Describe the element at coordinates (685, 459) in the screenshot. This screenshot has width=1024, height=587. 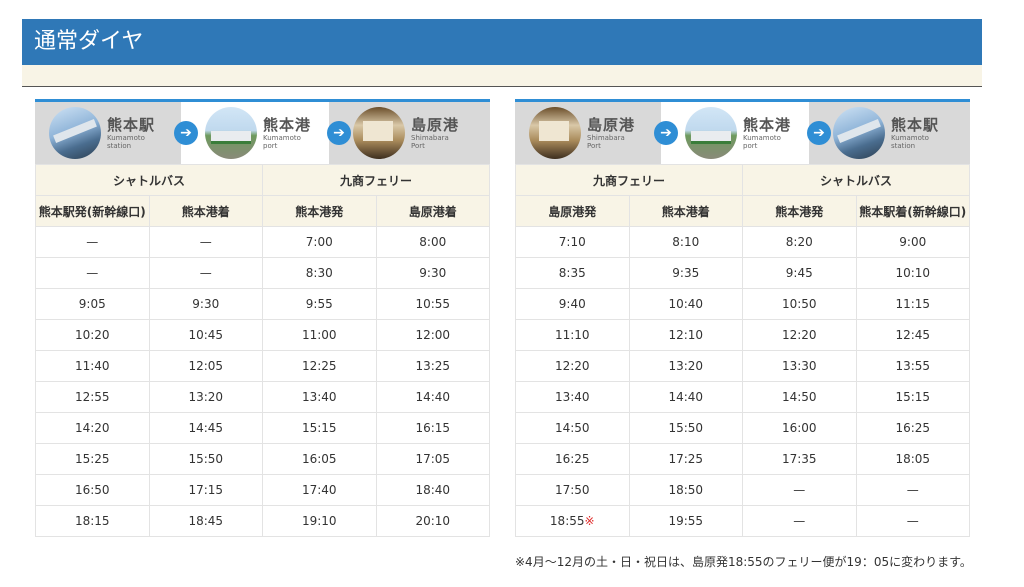
I see `time-cell: 17:25` at that location.